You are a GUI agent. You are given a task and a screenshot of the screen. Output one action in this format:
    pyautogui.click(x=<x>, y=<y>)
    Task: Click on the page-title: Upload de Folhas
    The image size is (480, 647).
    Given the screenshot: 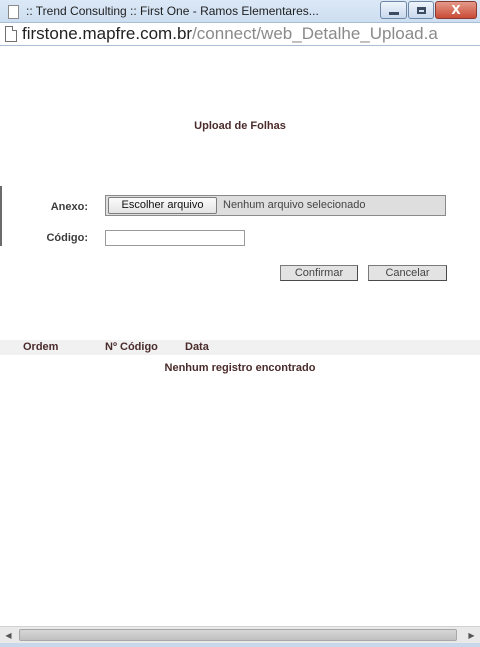 What is the action you would take?
    pyautogui.click(x=240, y=126)
    